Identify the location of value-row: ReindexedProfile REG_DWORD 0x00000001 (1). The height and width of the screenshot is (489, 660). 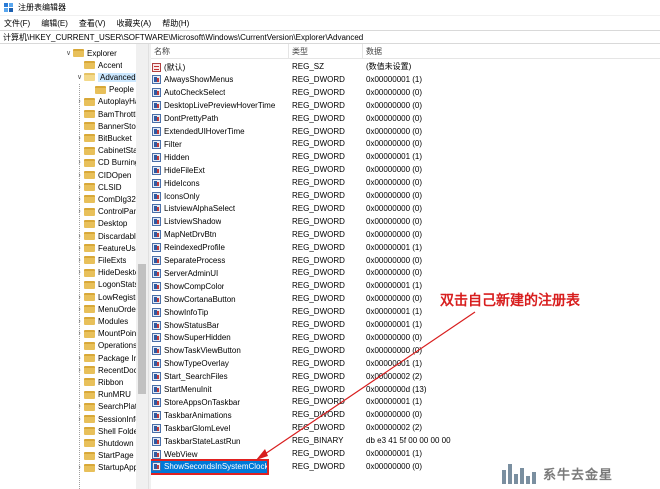
(405, 248).